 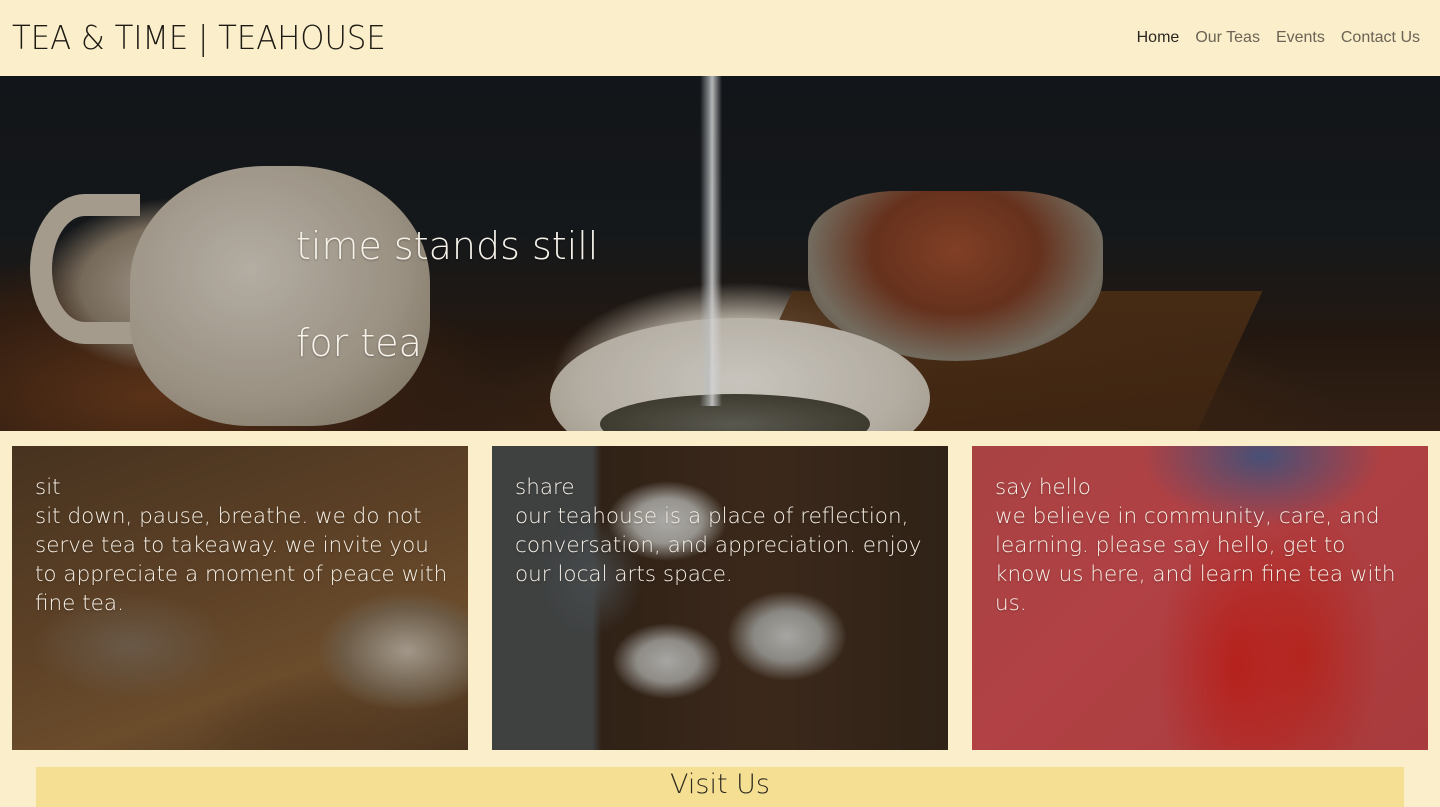 I want to click on card-title: say hello, so click(x=1043, y=487).